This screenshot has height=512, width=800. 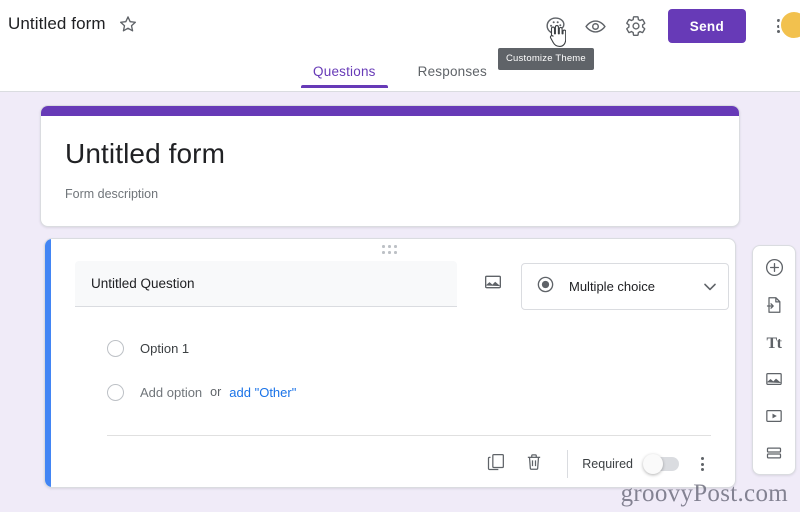 I want to click on required-label: Required, so click(x=607, y=464).